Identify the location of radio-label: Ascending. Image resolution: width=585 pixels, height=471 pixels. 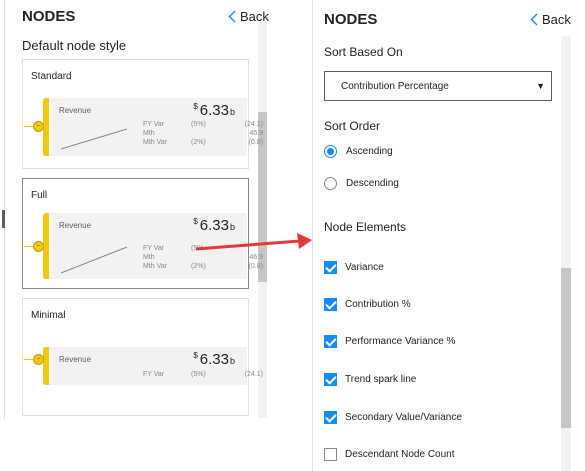
(369, 151).